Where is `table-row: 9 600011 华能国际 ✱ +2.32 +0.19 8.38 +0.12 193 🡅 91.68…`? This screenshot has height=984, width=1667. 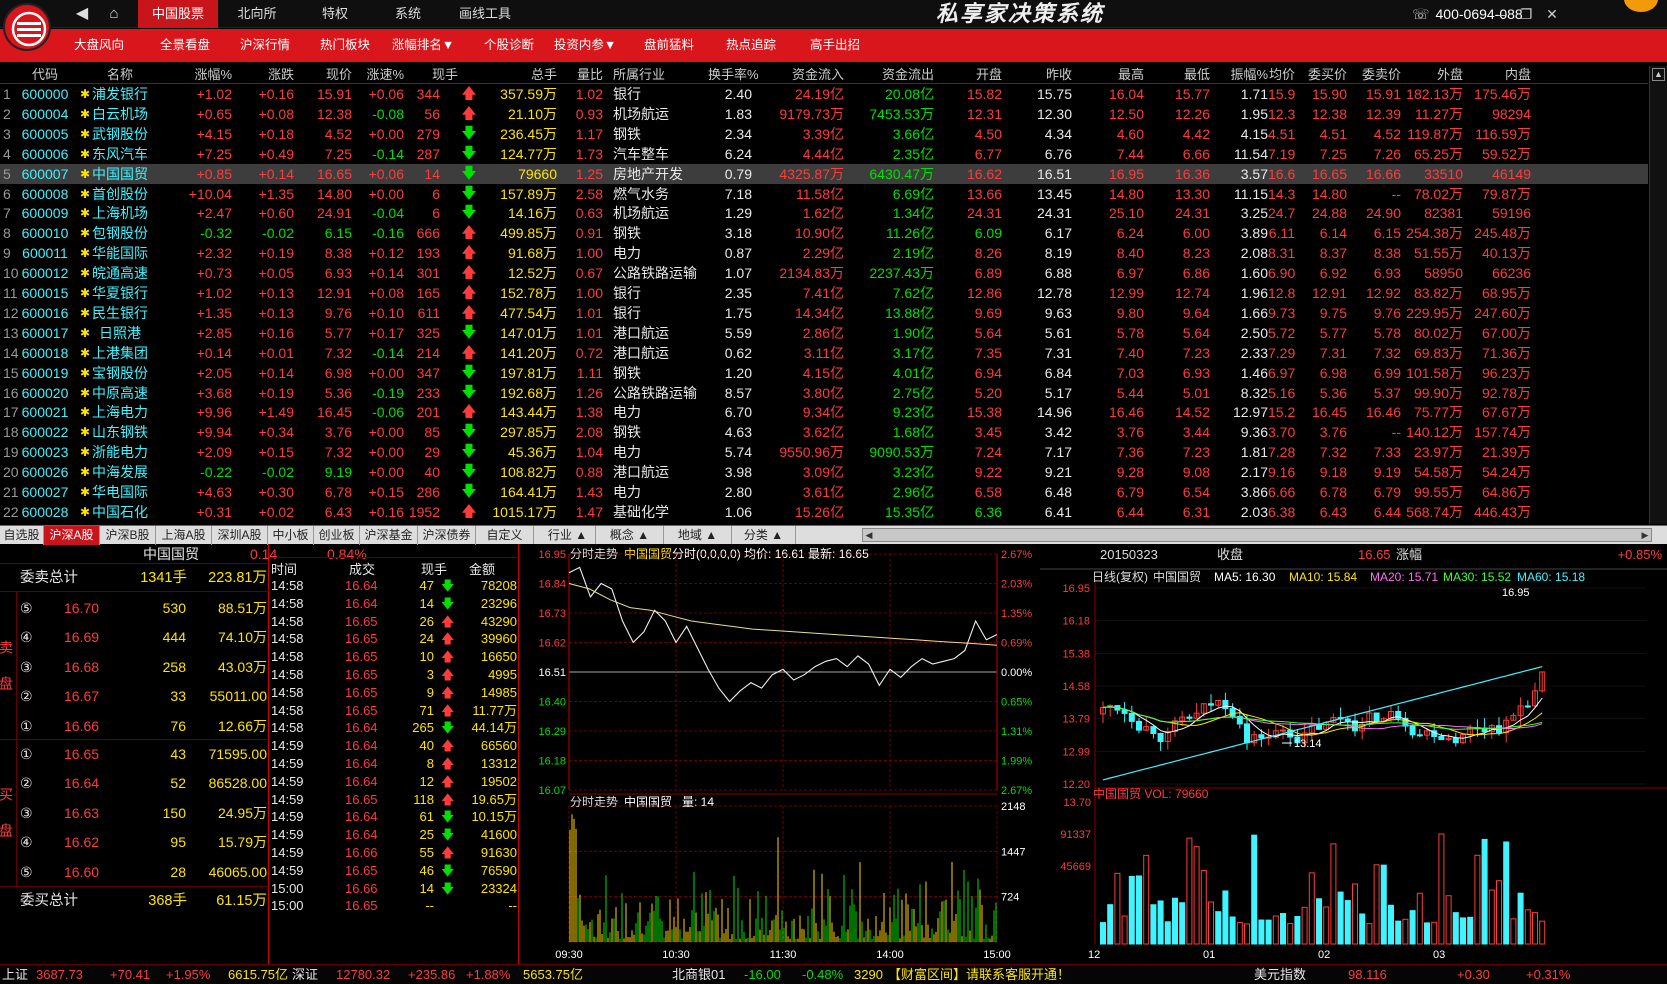 table-row: 9 600011 华能国际 ✱ +2.32 +0.19 8.38 +0.12 193 🡅 91.68… is located at coordinates (824, 253).